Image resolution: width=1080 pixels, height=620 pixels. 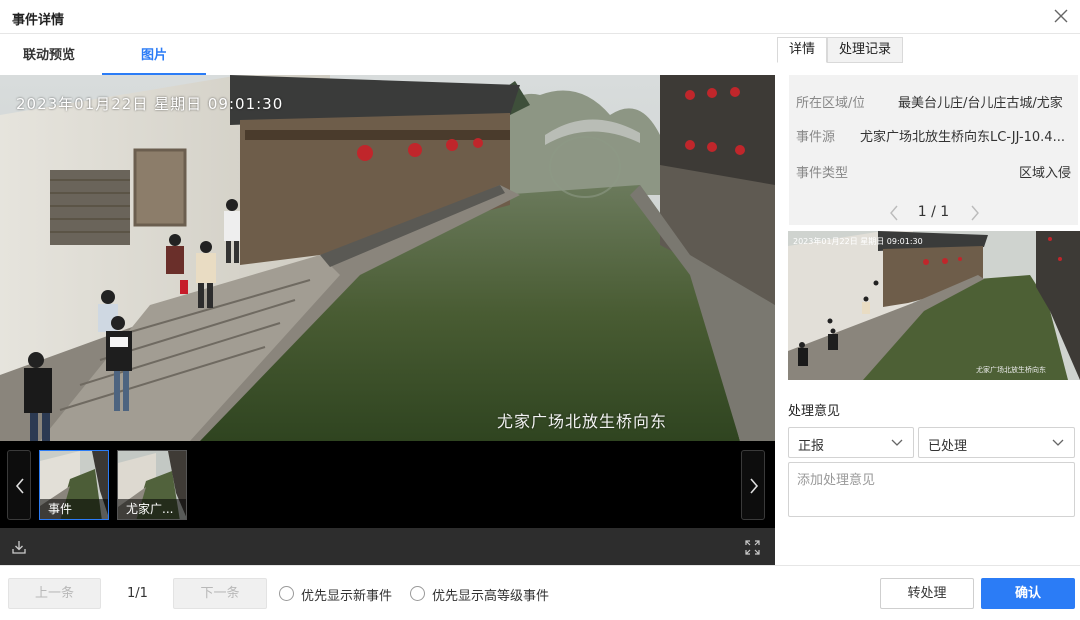 I want to click on radio-prefer-high-level: 优先显示高等级事件, so click(x=485, y=594).